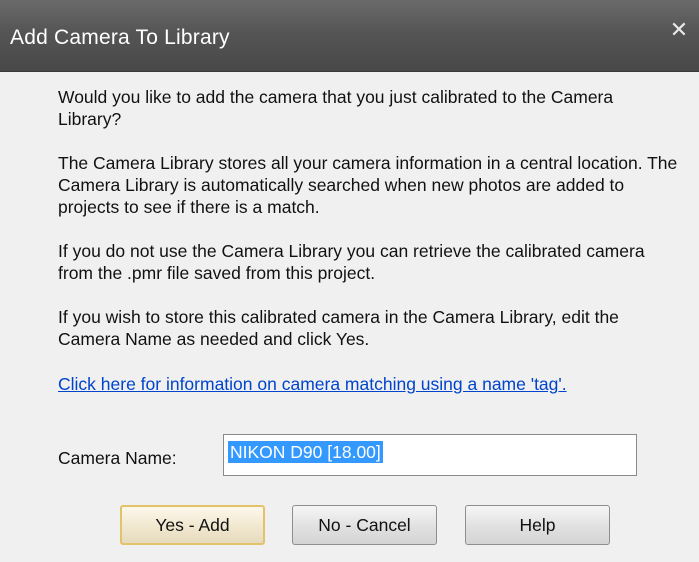 The image size is (699, 562). I want to click on close-icon: ✕, so click(679, 30).